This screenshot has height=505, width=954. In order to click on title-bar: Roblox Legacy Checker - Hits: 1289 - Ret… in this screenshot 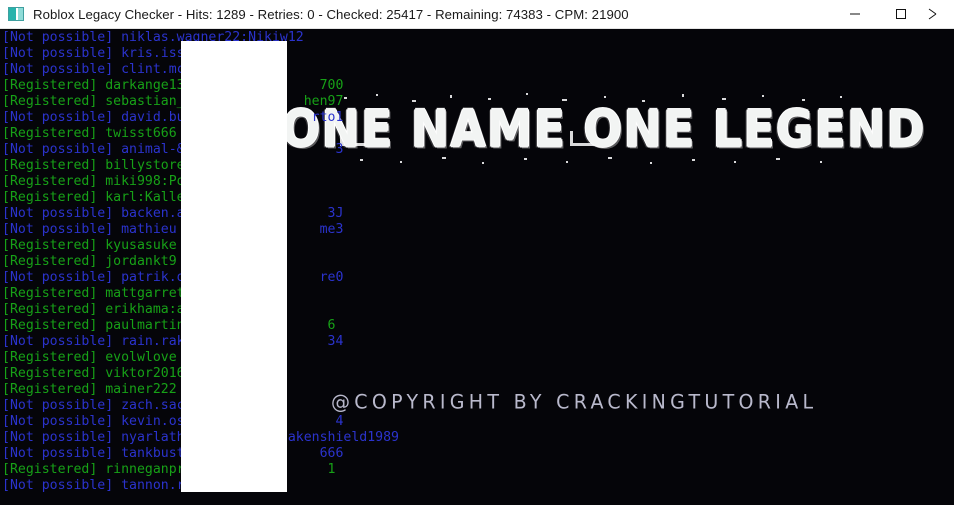, I will do `click(477, 14)`.